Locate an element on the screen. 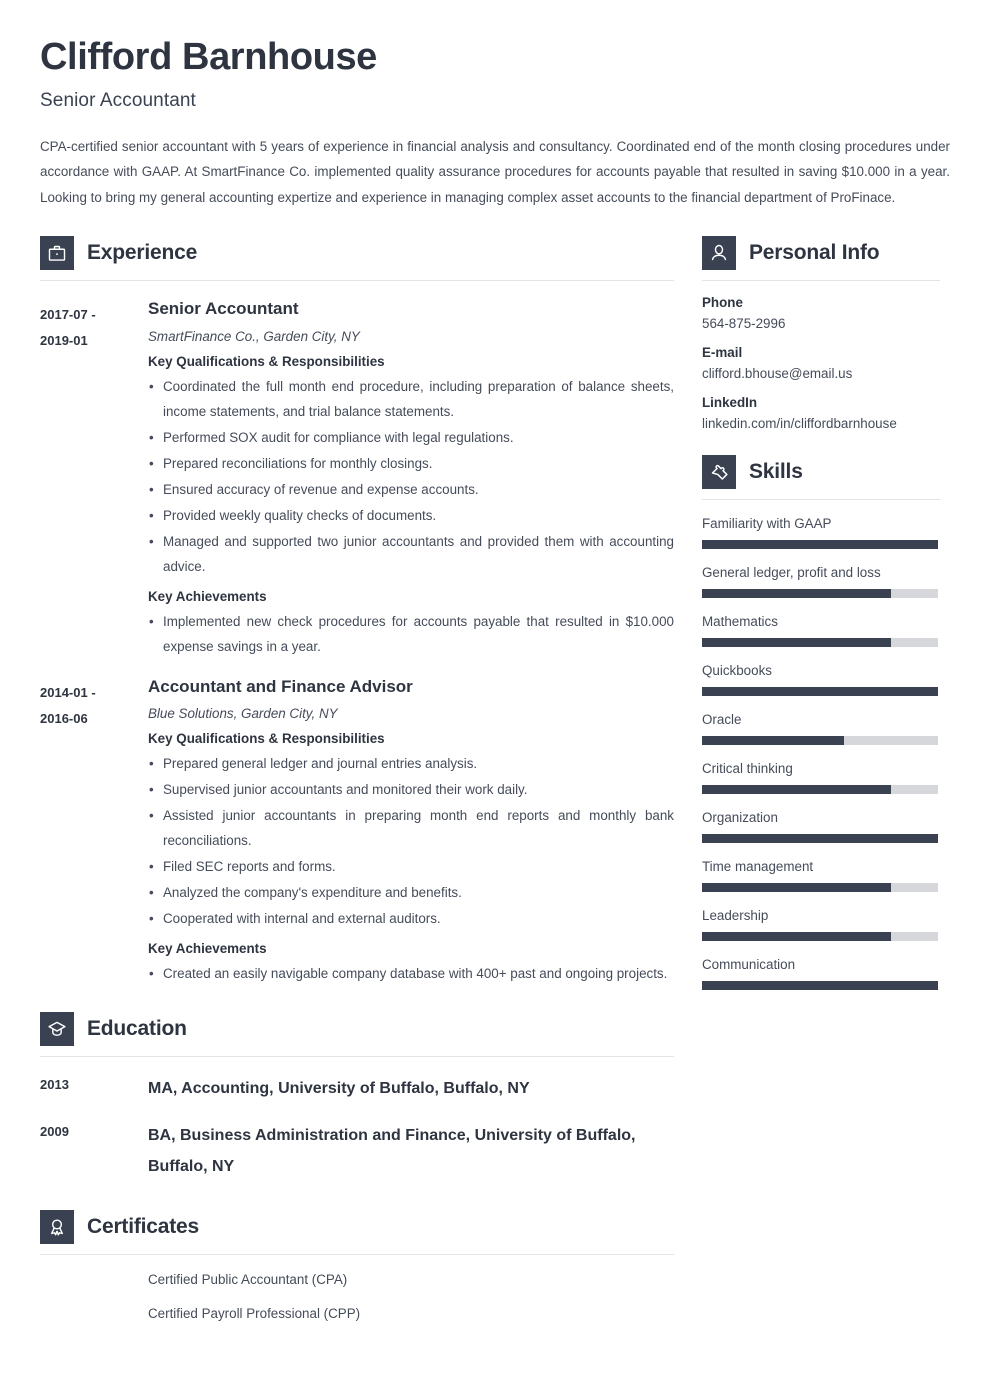  personal-info-item: E-mail clifford.bhouse@email.us is located at coordinates (821, 363).